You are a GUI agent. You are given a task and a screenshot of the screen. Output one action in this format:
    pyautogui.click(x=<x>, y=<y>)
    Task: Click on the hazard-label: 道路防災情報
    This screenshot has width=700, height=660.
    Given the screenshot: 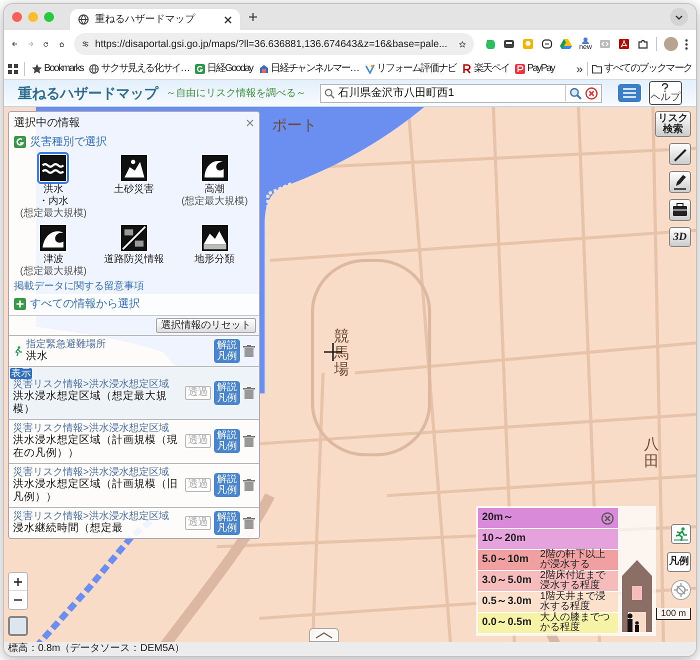 What is the action you would take?
    pyautogui.click(x=134, y=260)
    